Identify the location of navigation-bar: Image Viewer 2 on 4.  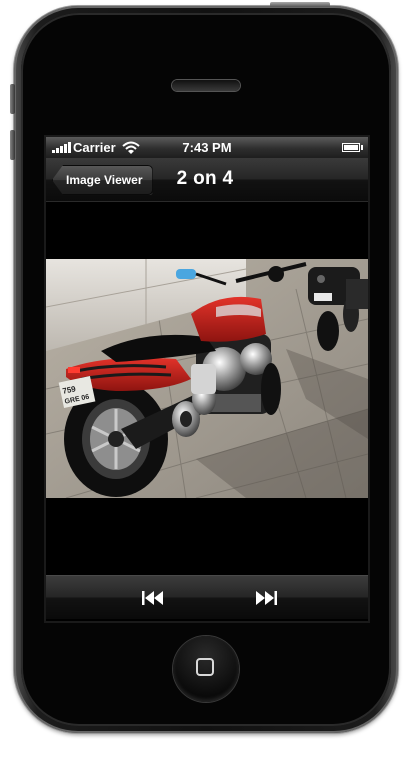
(207, 180).